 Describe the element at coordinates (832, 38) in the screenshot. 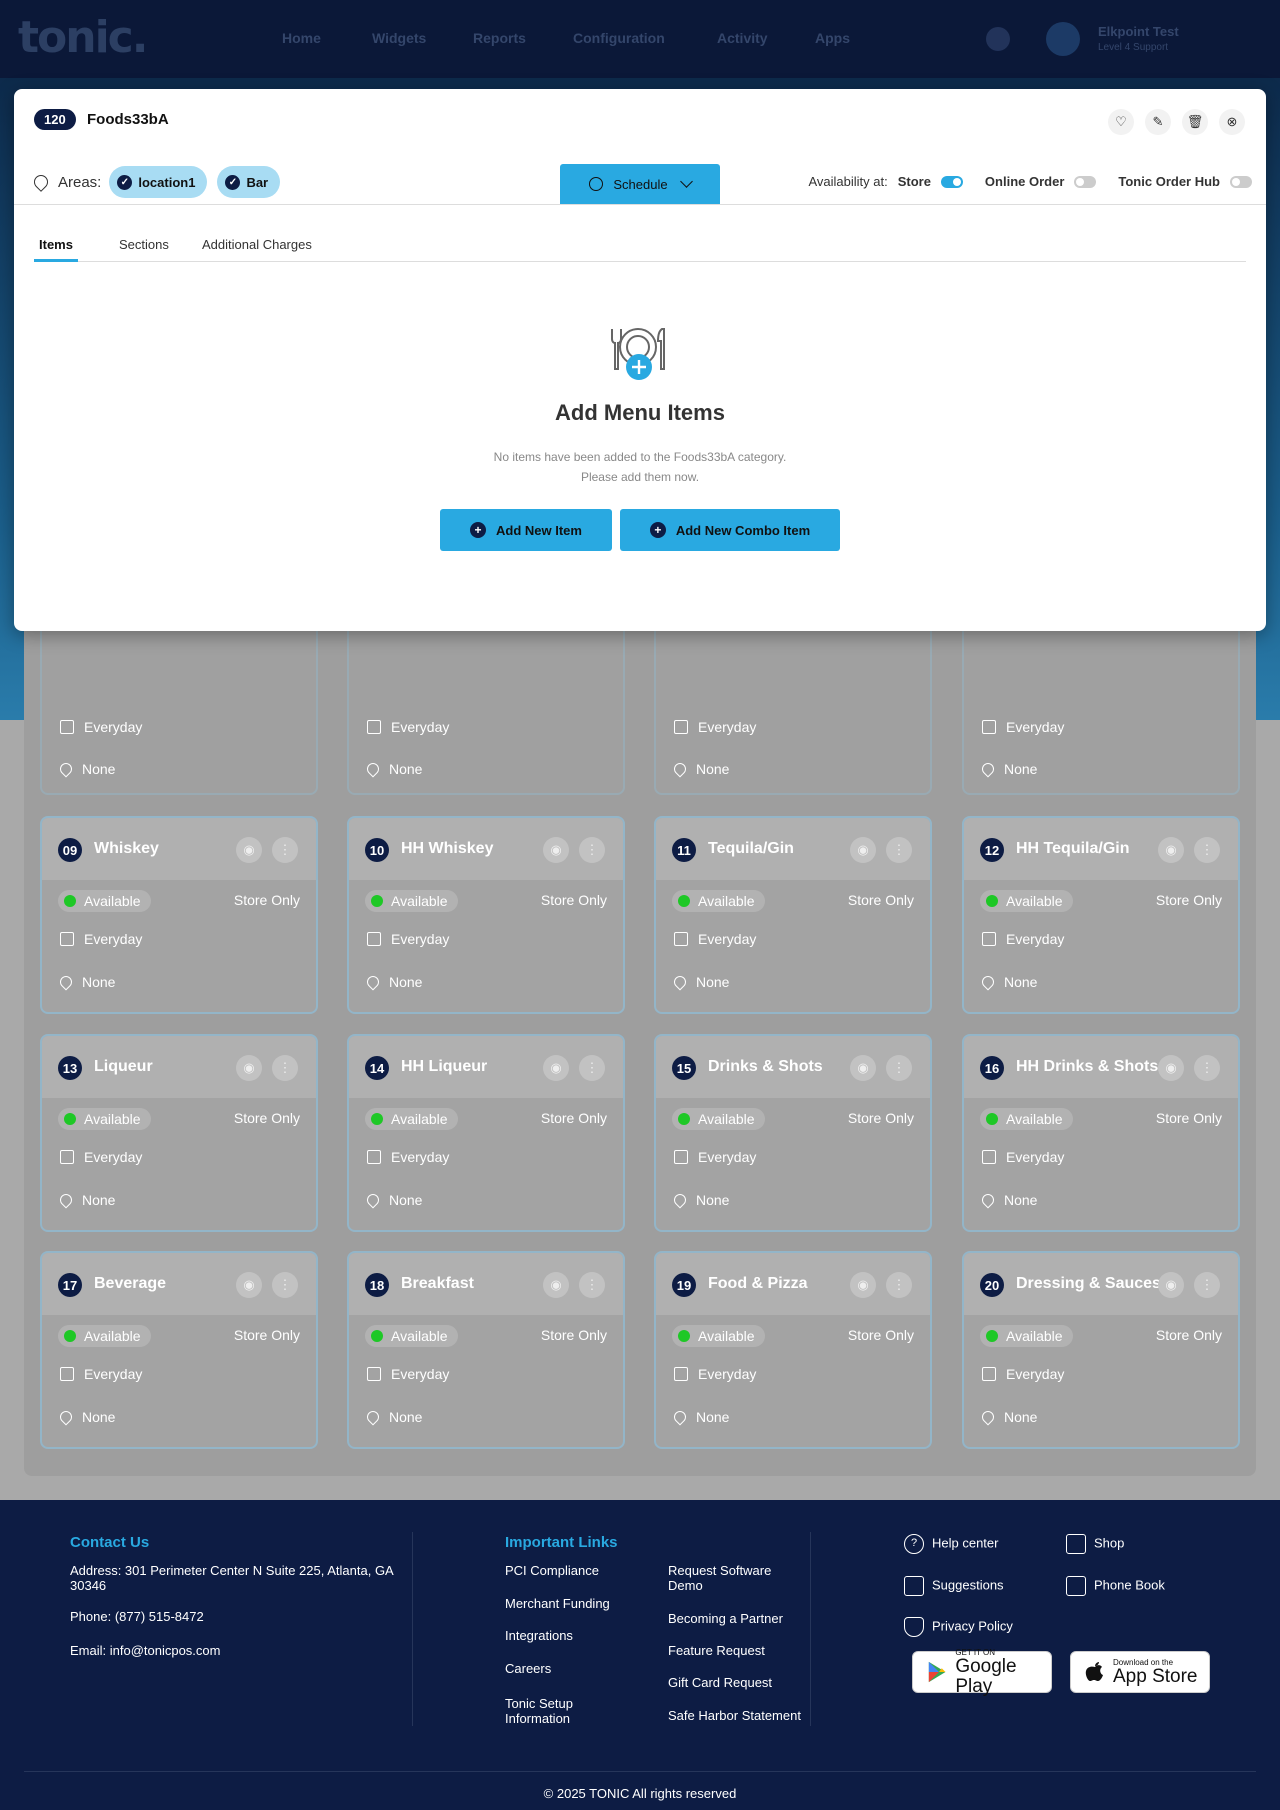

I see `nav-apps: Apps` at that location.